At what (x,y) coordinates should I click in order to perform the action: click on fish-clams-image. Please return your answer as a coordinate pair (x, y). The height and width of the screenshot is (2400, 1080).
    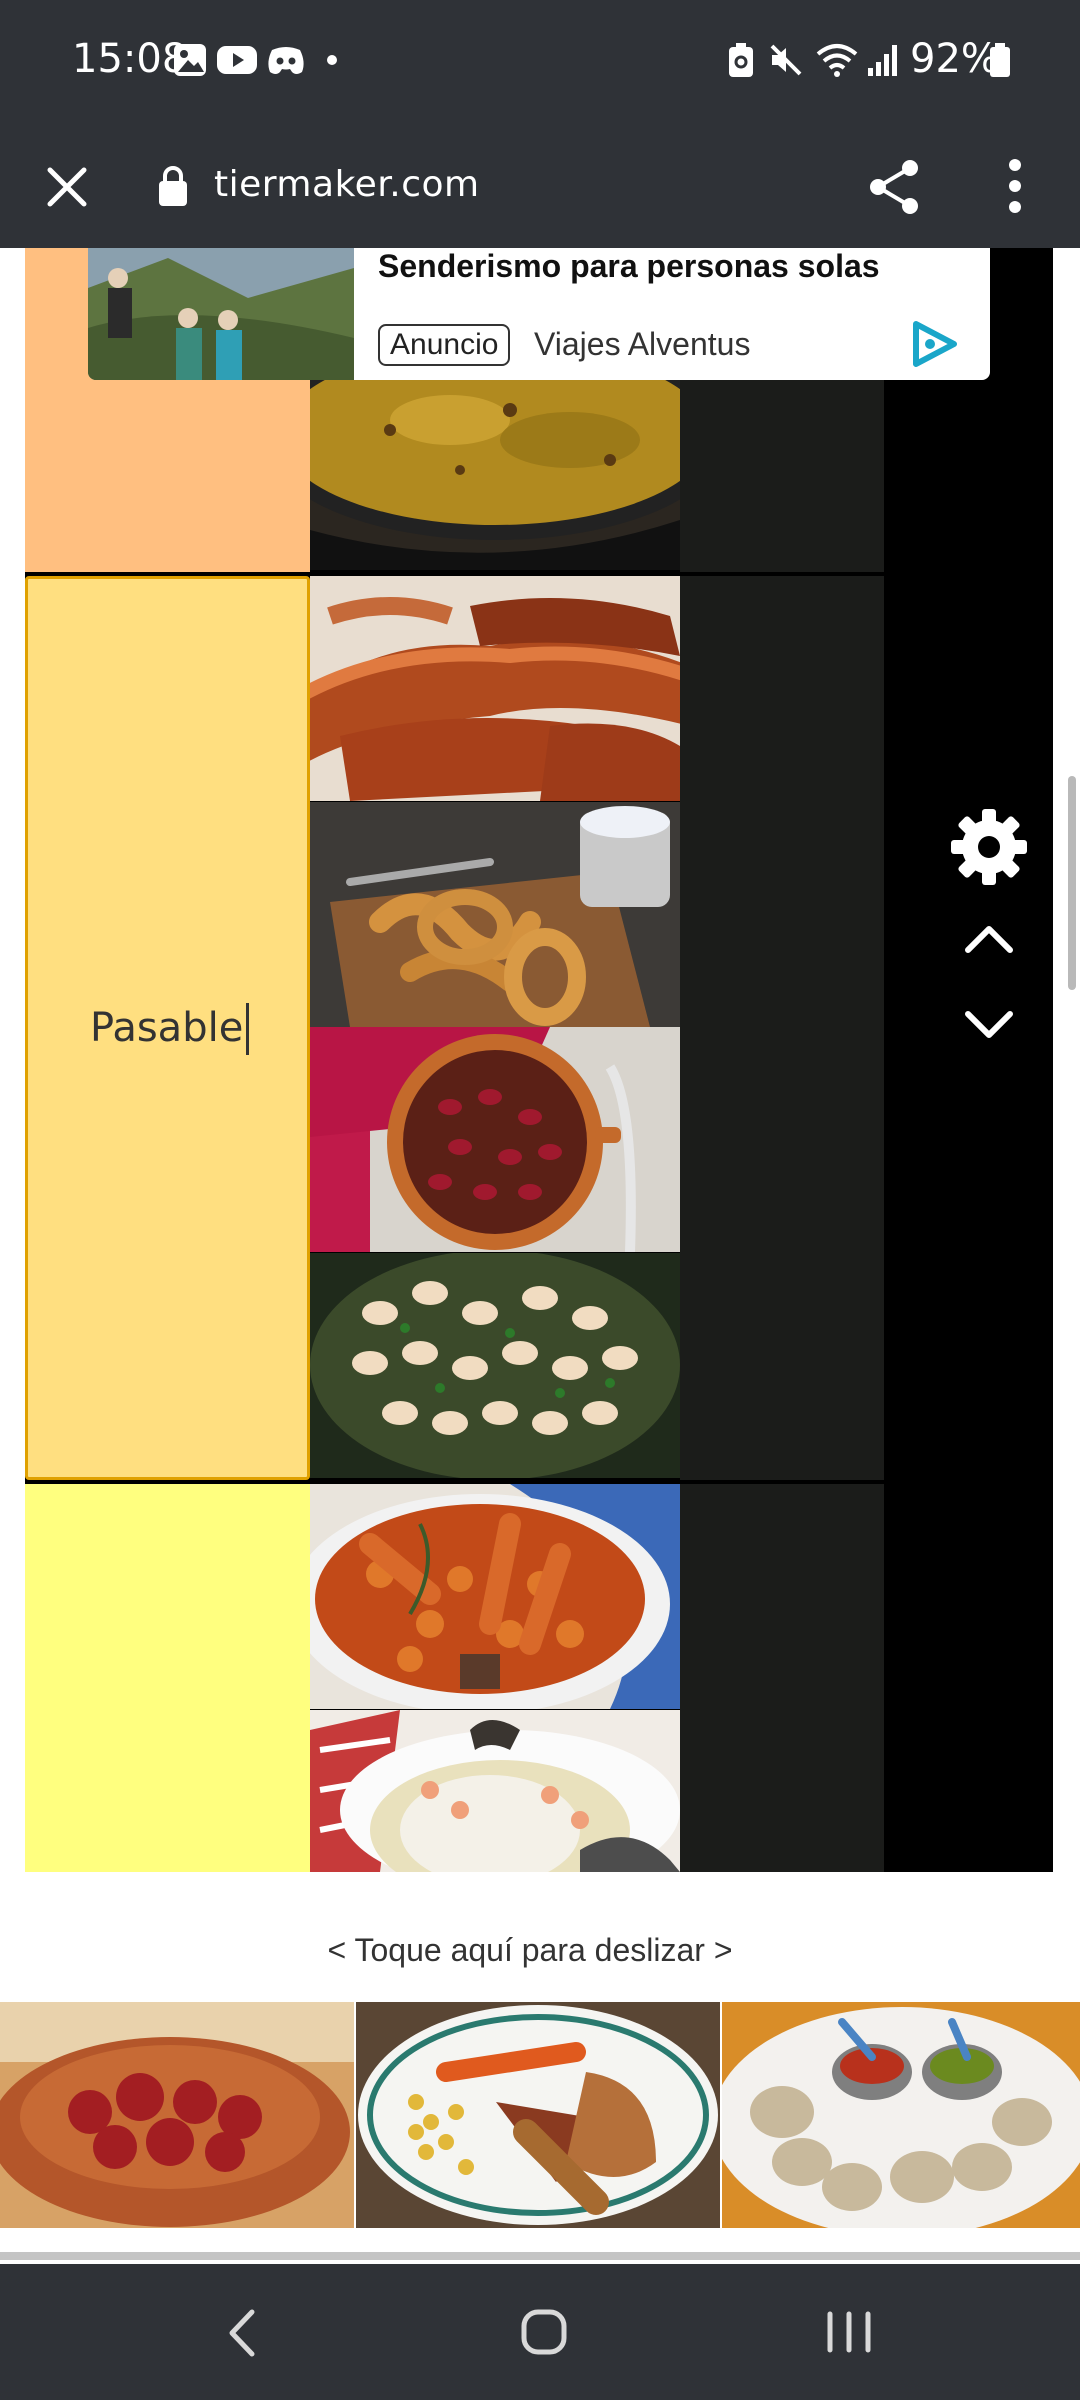
    Looking at the image, I should click on (495, 1791).